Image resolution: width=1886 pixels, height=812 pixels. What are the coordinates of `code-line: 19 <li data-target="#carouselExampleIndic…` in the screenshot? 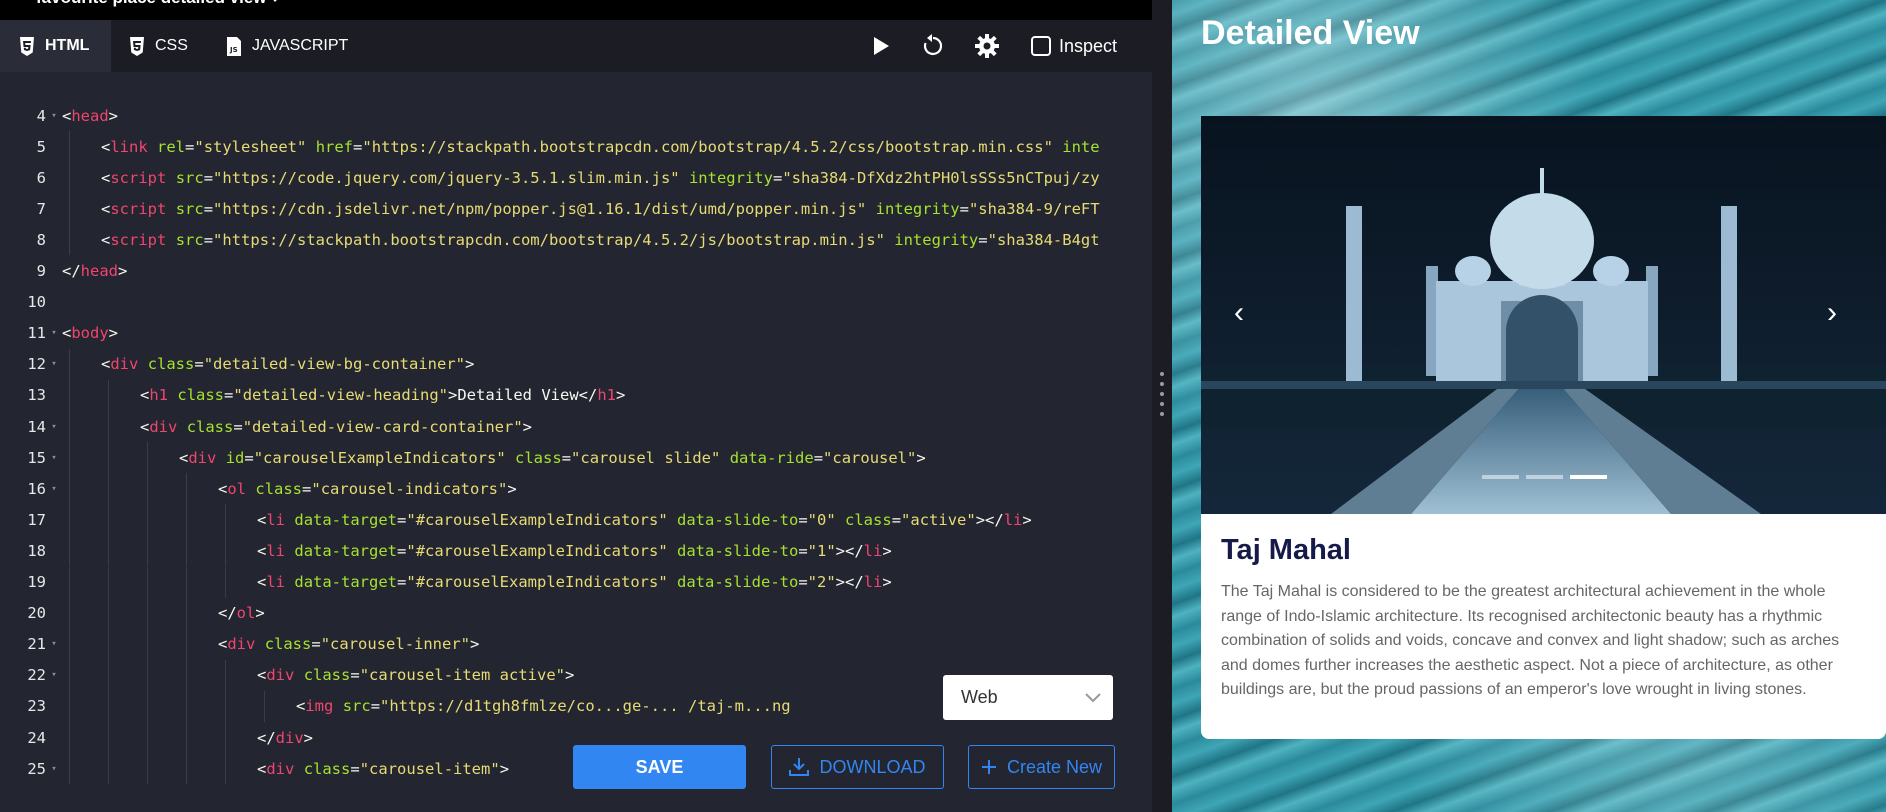 It's located at (445, 582).